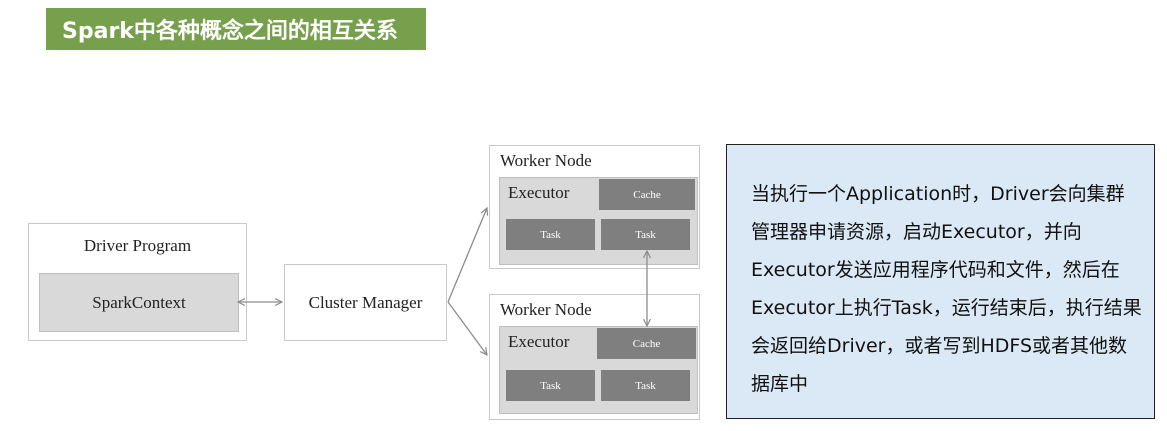 The height and width of the screenshot is (431, 1167). Describe the element at coordinates (467, 255) in the screenshot. I see `cluster-to-worker-1-arrow` at that location.